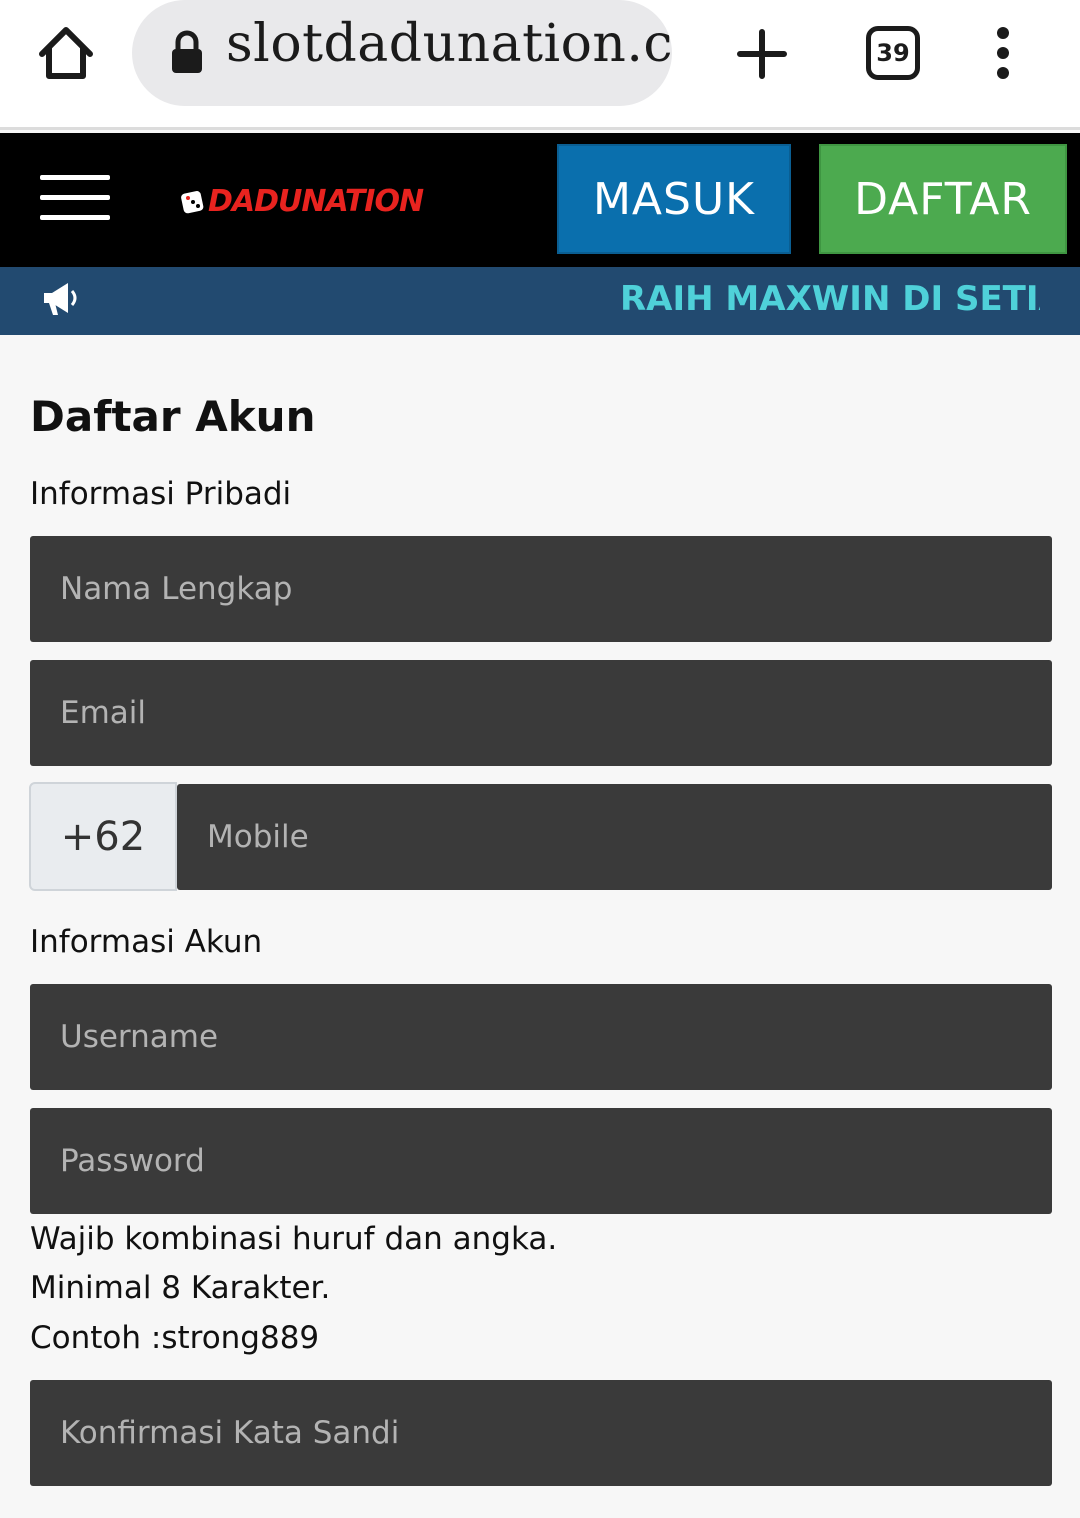 The height and width of the screenshot is (1518, 1080). What do you see at coordinates (762, 54) in the screenshot?
I see `plus-icon` at bounding box center [762, 54].